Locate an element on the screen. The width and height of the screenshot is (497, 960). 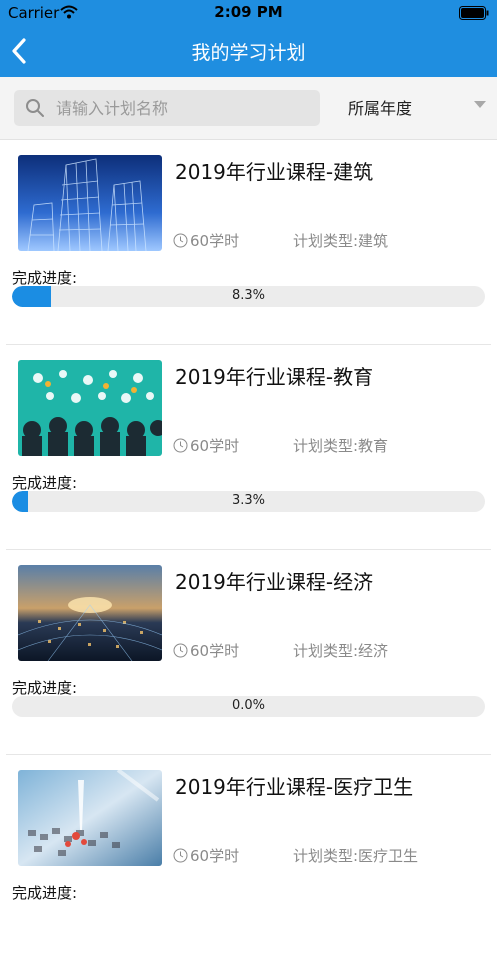
plan-title: 2019年行业课程-教育 is located at coordinates (274, 377).